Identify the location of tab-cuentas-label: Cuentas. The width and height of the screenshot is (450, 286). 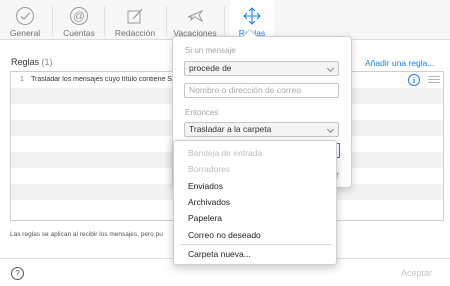
(79, 33).